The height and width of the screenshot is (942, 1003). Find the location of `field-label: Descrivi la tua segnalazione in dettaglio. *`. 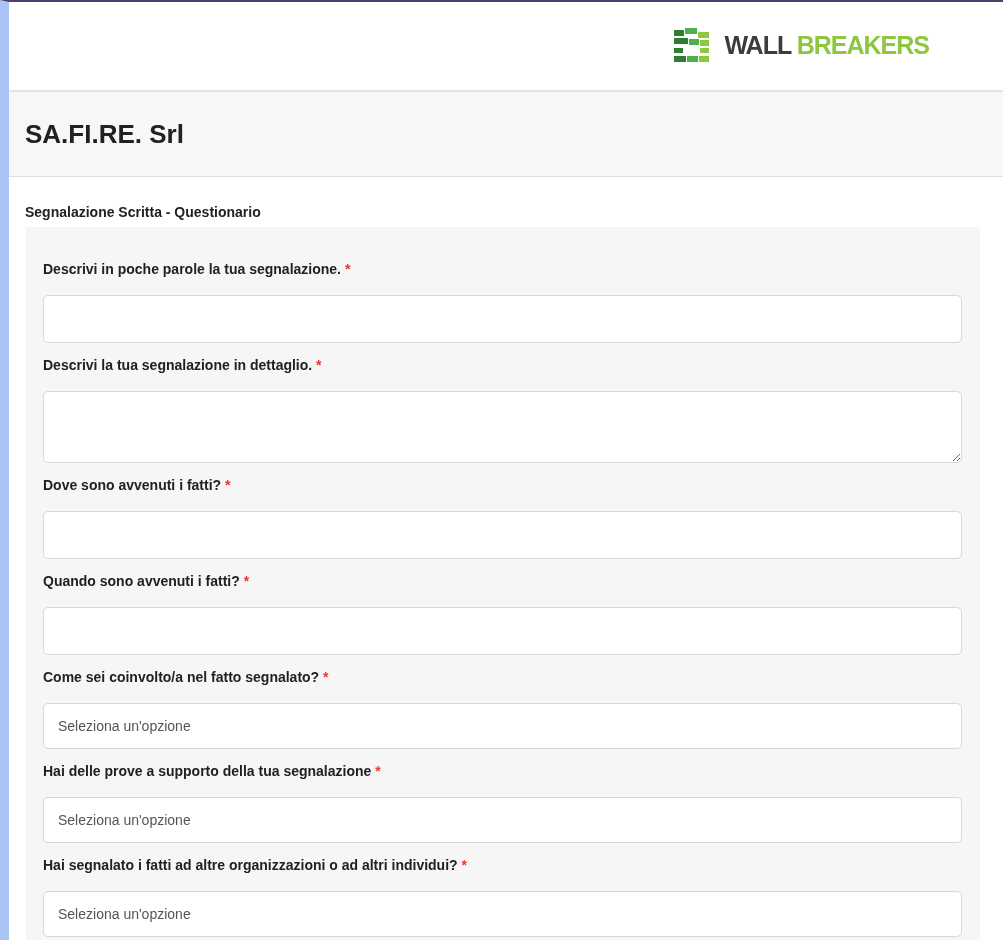

field-label: Descrivi la tua segnalazione in dettaglio. * is located at coordinates (183, 365).